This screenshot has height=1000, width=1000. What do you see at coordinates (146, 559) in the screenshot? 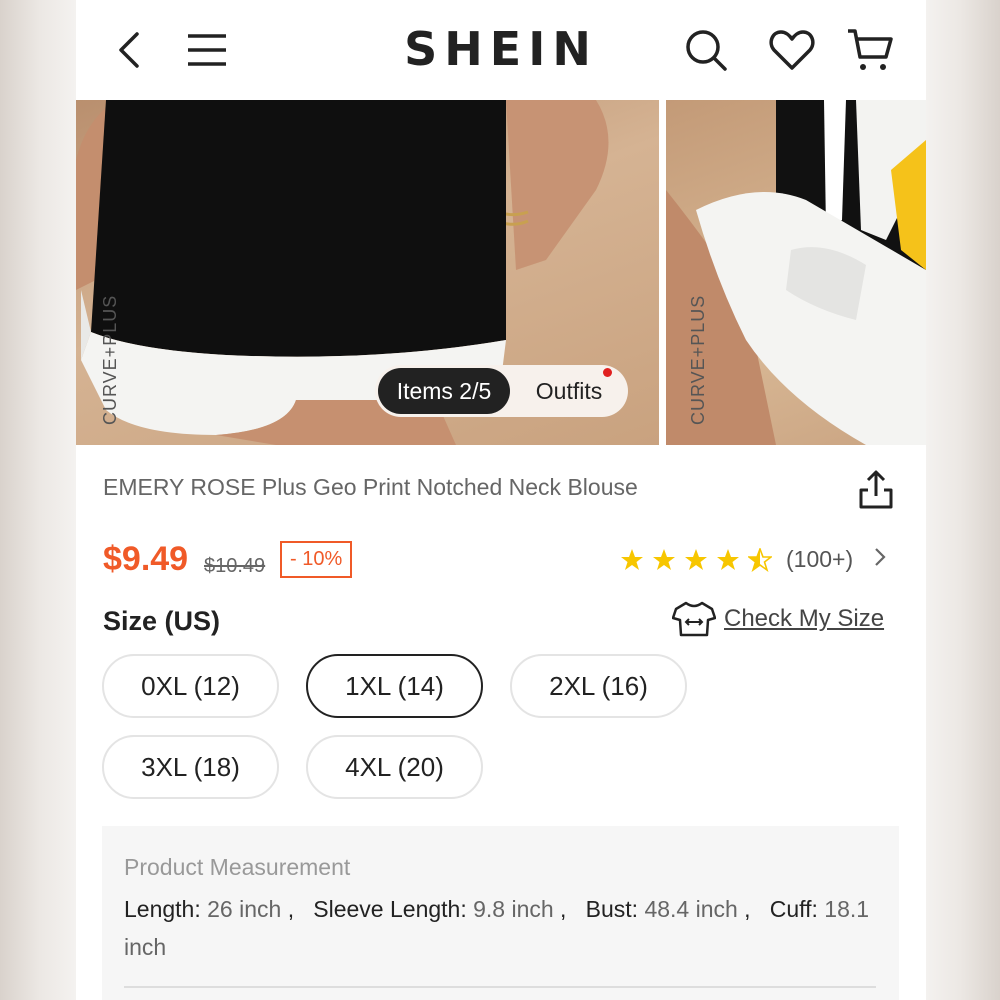
I see `sale-price: $9.49` at bounding box center [146, 559].